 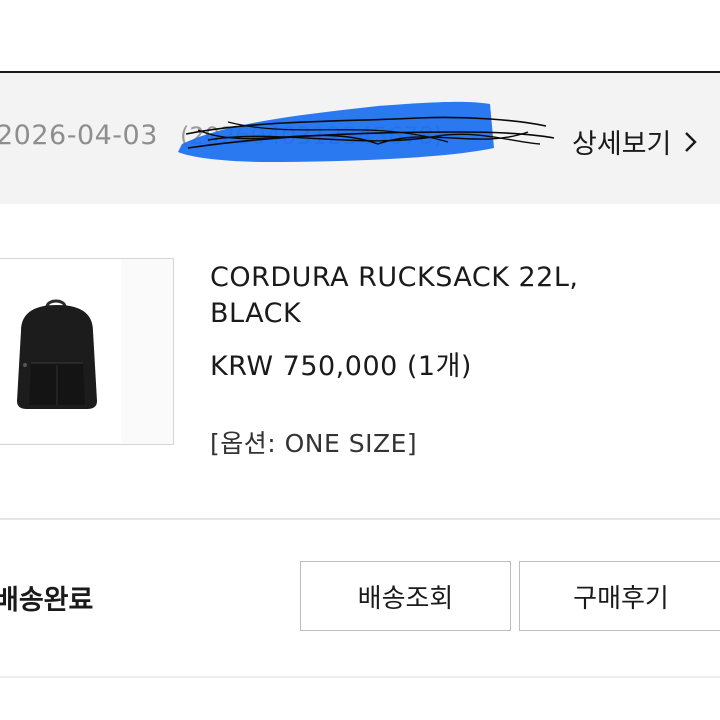 I want to click on product-option: [옵션: ONE SIZE], so click(x=314, y=443).